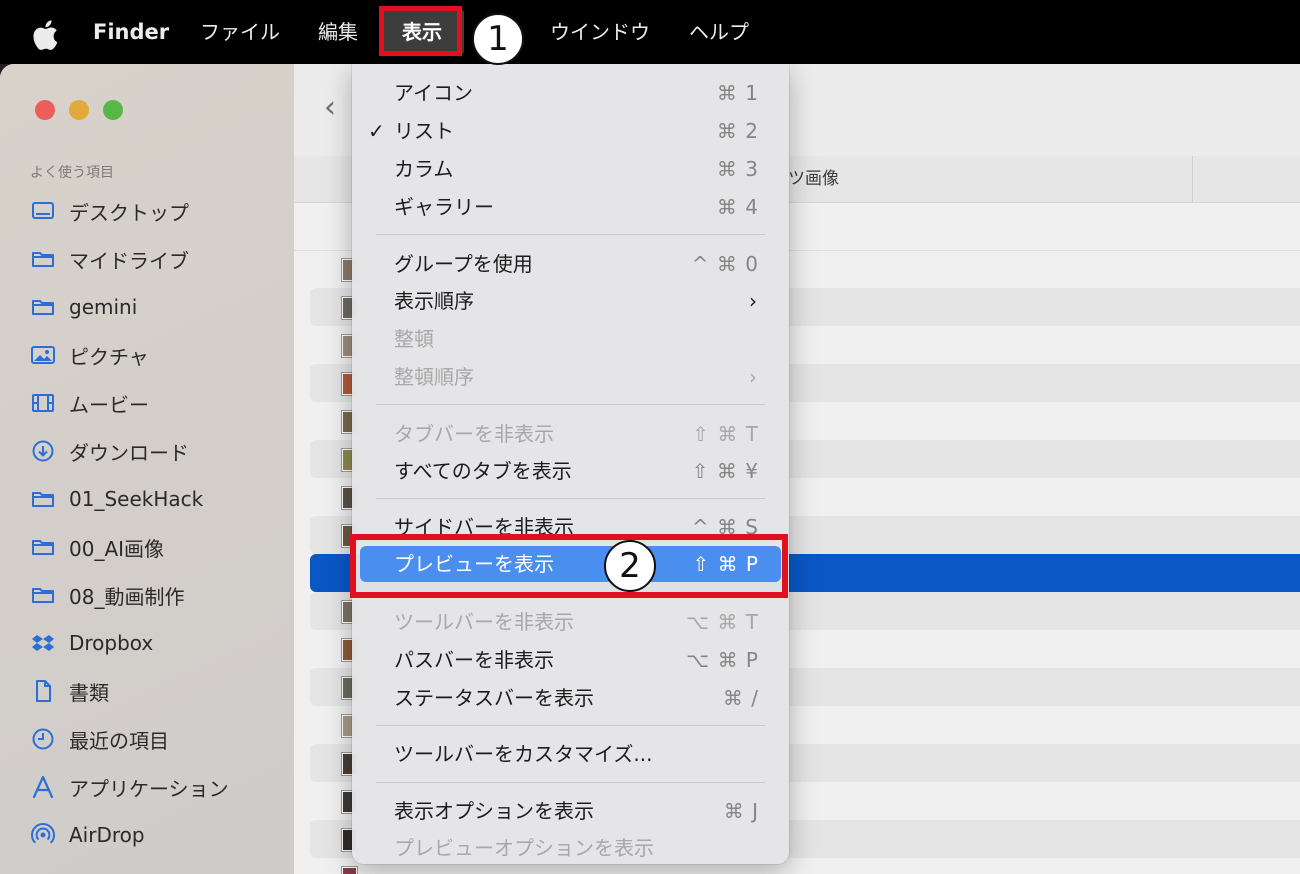 This screenshot has width=1300, height=874. What do you see at coordinates (630, 566) in the screenshot?
I see `annotation-step-2: 2` at bounding box center [630, 566].